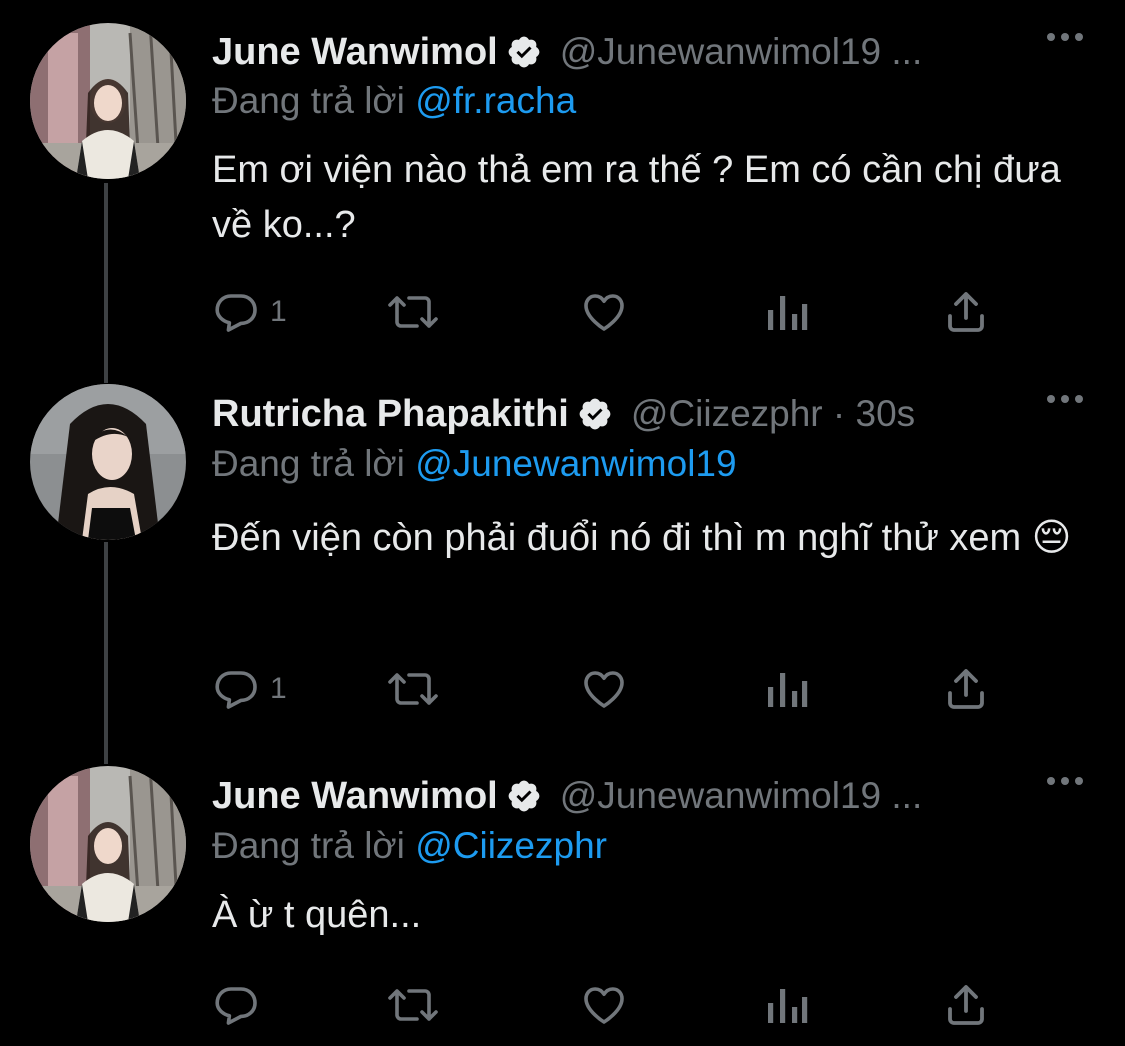  What do you see at coordinates (236, 1006) in the screenshot?
I see `reply-icon` at bounding box center [236, 1006].